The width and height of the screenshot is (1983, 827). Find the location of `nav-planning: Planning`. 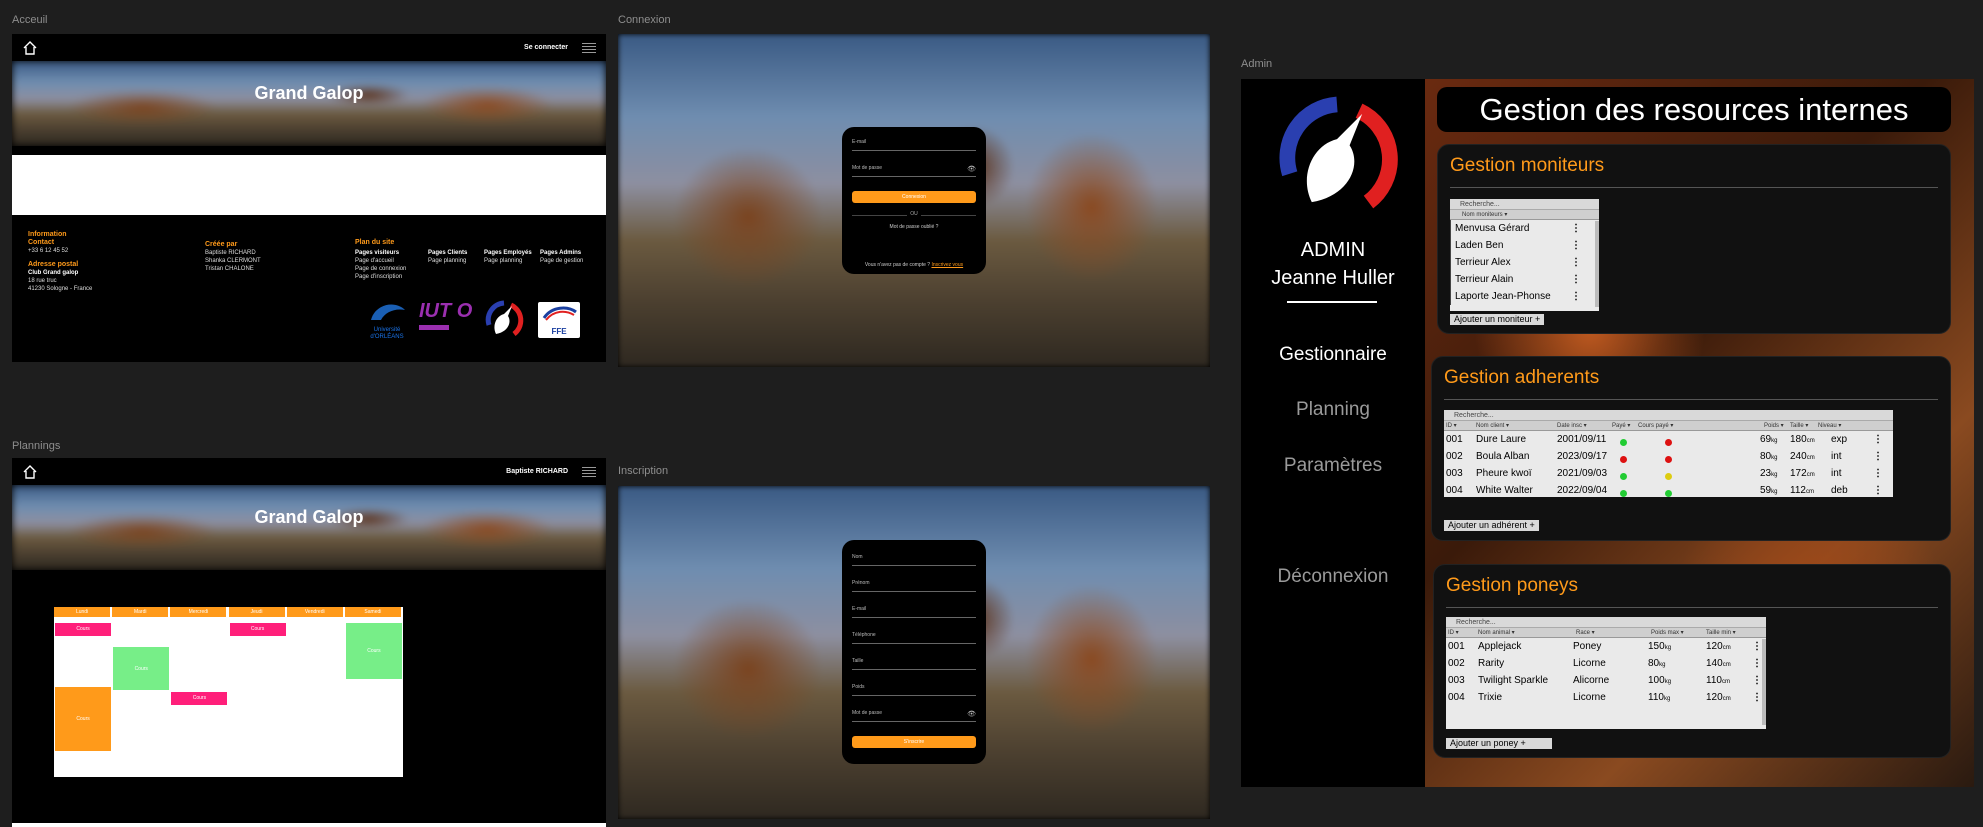

nav-planning: Planning is located at coordinates (1333, 410).